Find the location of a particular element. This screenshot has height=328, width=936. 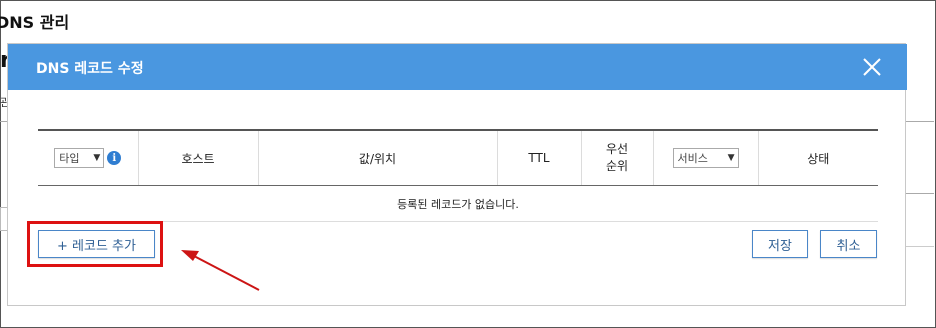

info-icon: i is located at coordinates (114, 158).